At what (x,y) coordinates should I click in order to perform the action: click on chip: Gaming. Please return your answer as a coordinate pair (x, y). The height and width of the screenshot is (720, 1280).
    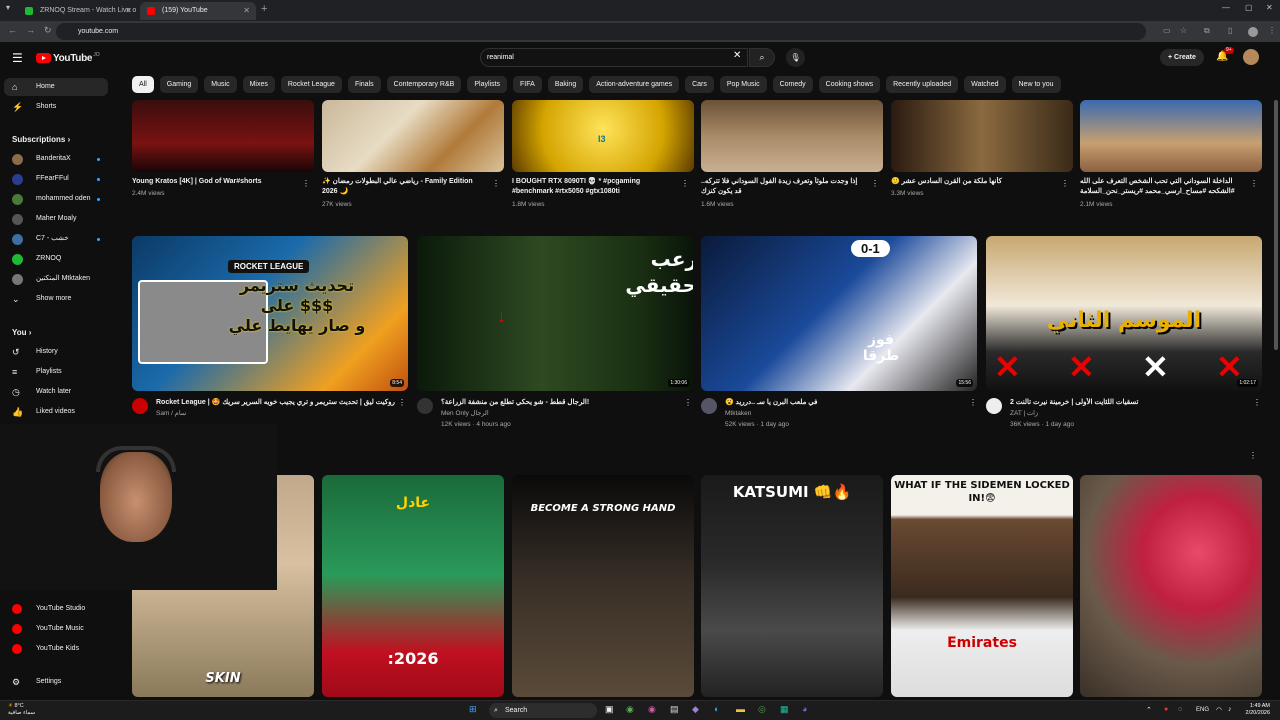
    Looking at the image, I should click on (179, 84).